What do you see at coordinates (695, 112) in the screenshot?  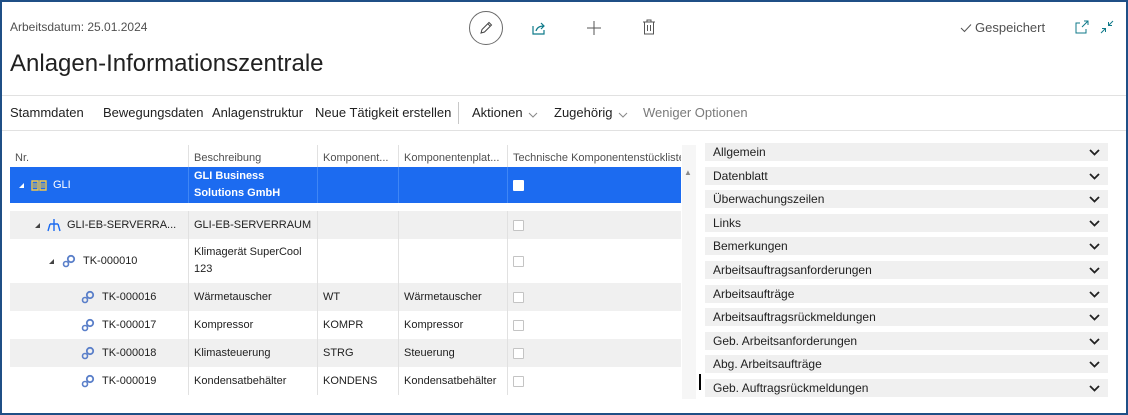 I see `fewer-options-button: Weniger Optionen` at bounding box center [695, 112].